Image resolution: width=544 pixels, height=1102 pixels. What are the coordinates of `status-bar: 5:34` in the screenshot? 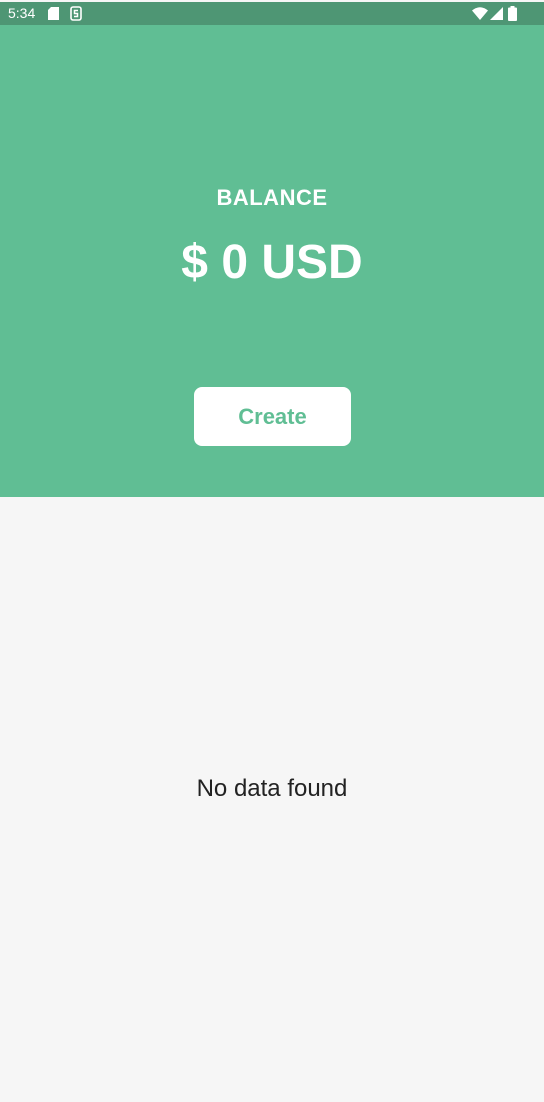 It's located at (272, 12).